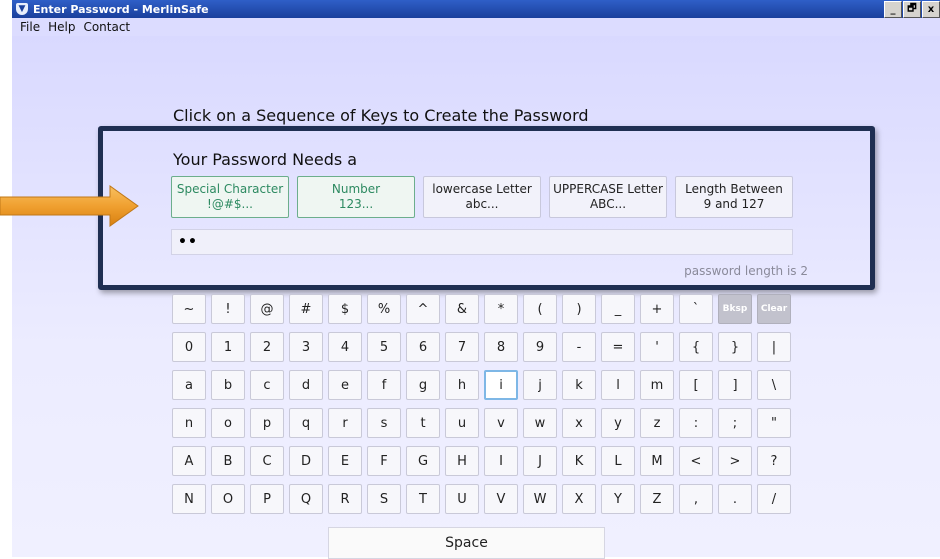 This screenshot has height=559, width=940. Describe the element at coordinates (618, 461) in the screenshot. I see `key-r4c11: L` at that location.